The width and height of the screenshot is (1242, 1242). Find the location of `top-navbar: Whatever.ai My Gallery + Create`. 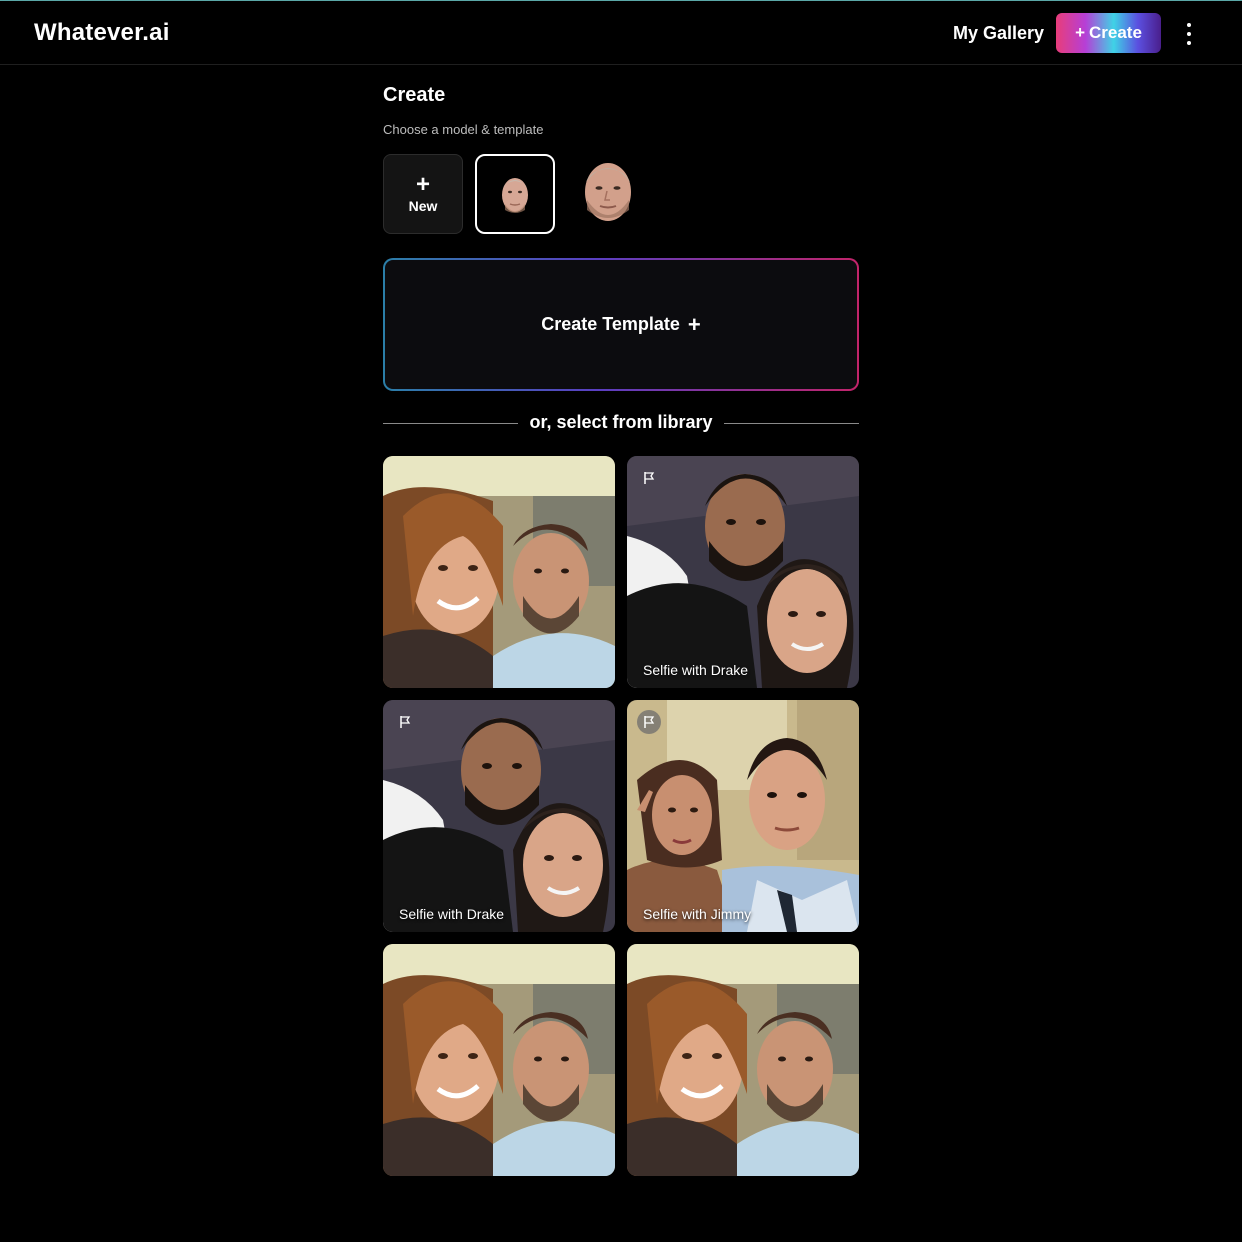

top-navbar: Whatever.ai My Gallery + Create is located at coordinates (621, 33).